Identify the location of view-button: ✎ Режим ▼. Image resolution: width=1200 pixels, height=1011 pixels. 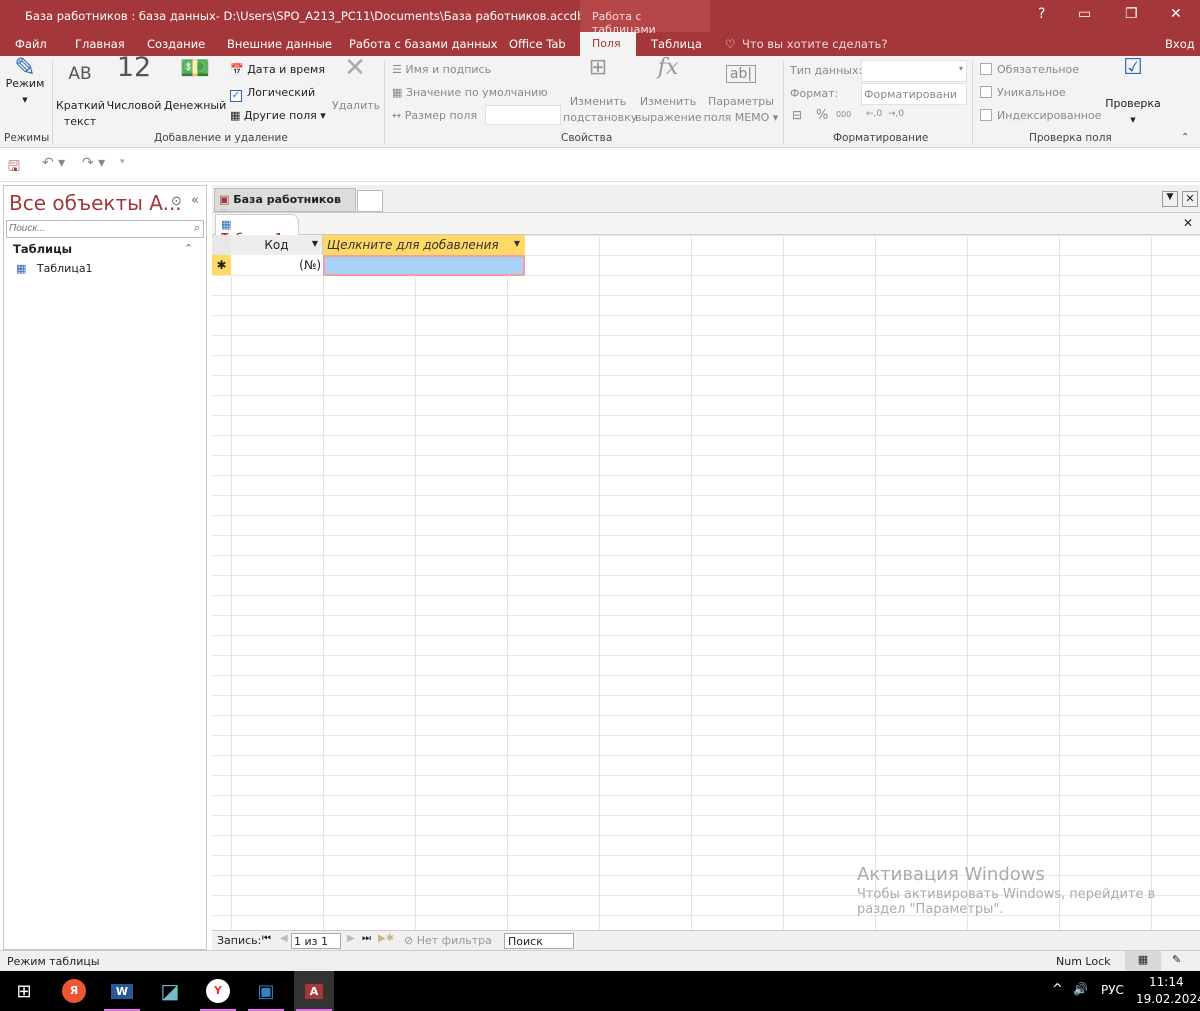
(25, 81).